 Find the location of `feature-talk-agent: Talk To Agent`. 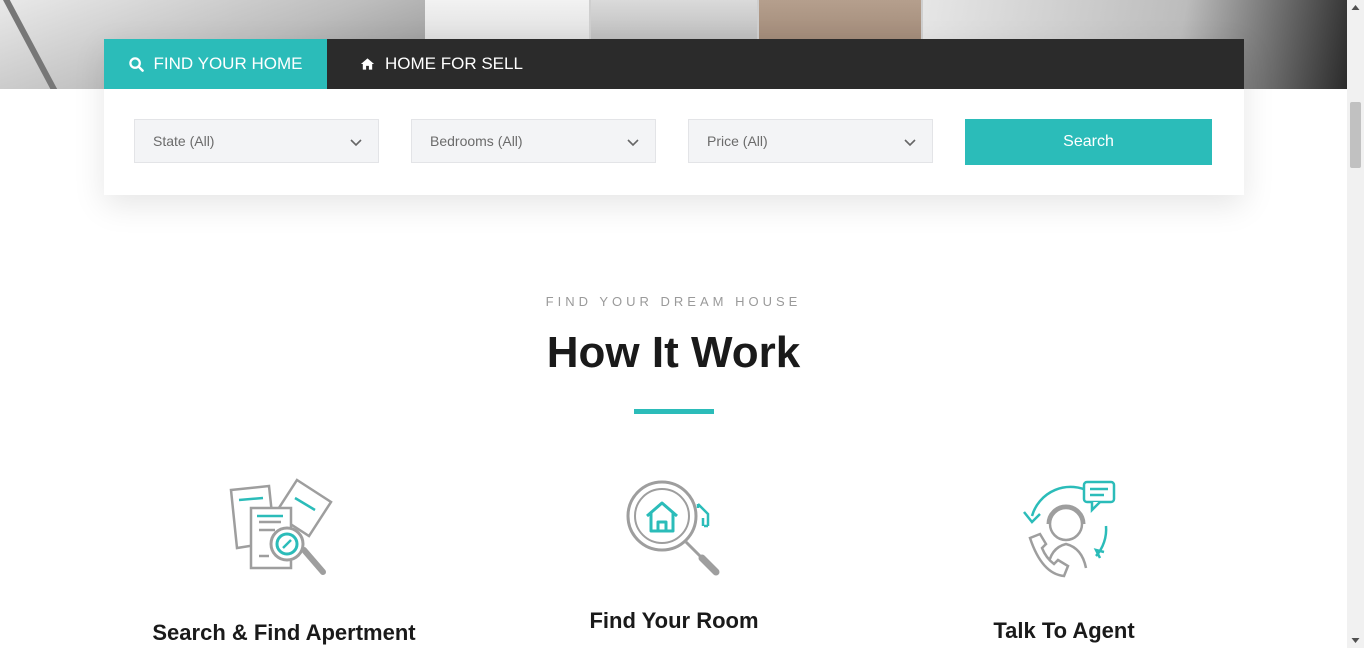

feature-talk-agent: Talk To Agent is located at coordinates (1064, 561).